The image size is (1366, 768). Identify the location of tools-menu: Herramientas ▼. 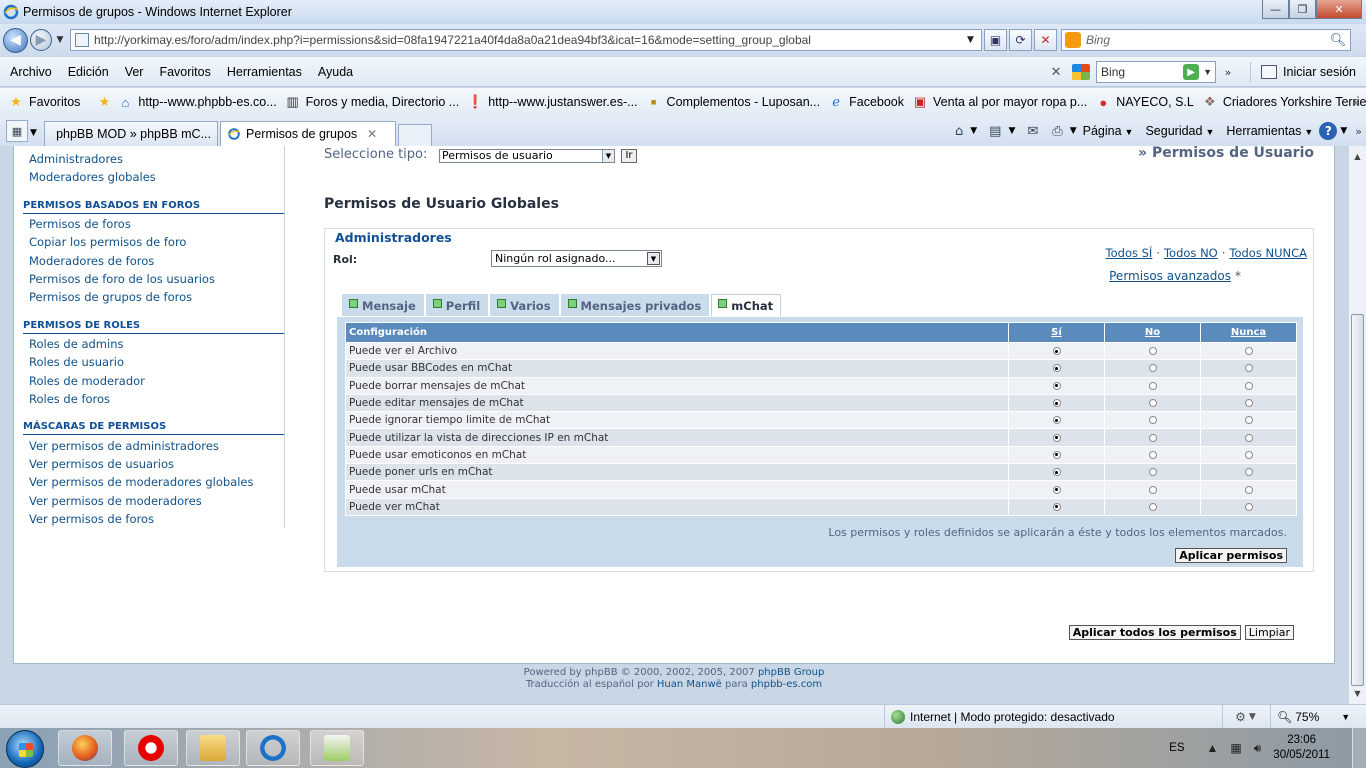
(1269, 131).